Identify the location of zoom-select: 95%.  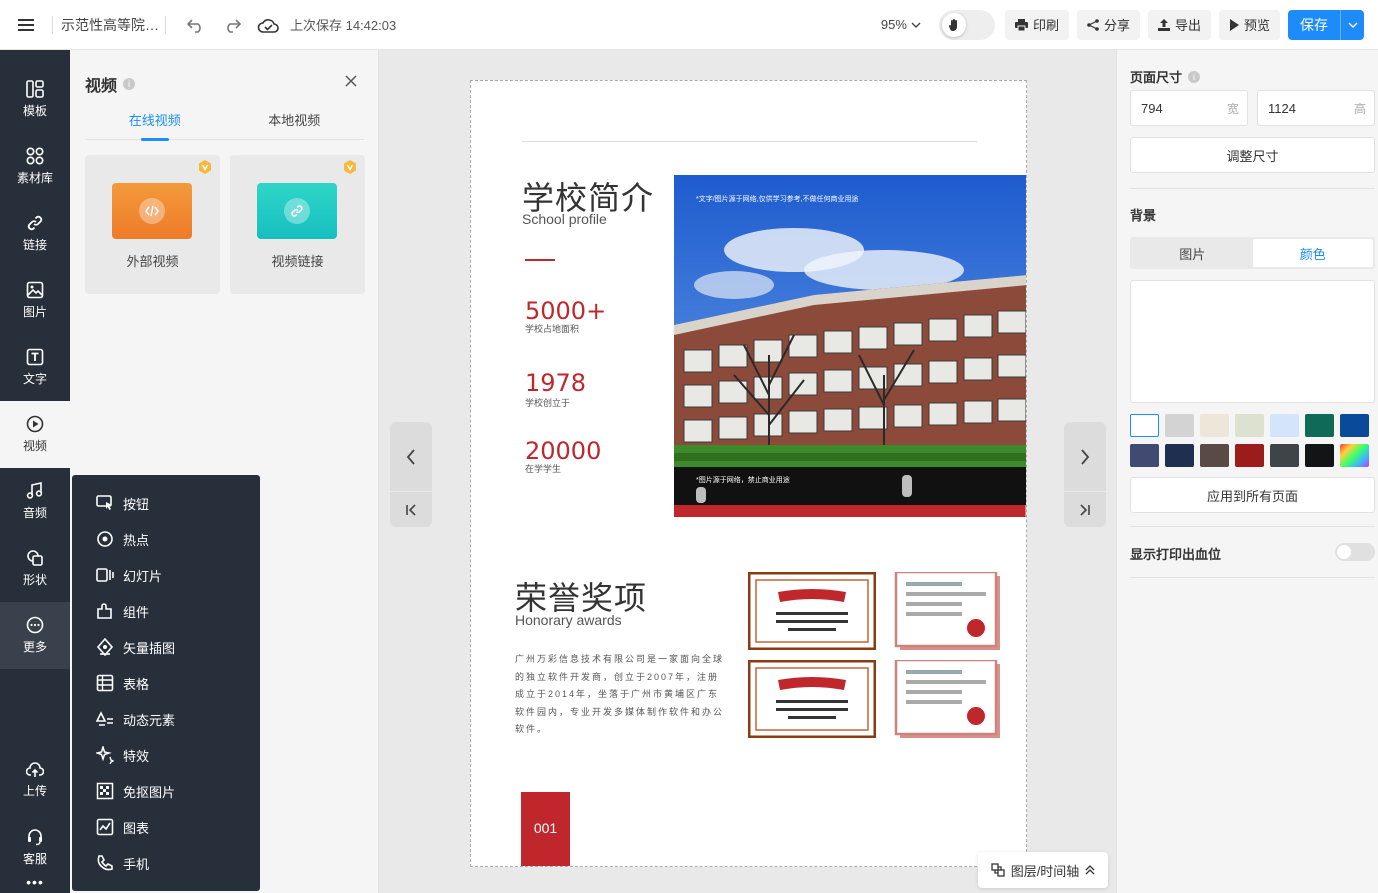
(901, 24).